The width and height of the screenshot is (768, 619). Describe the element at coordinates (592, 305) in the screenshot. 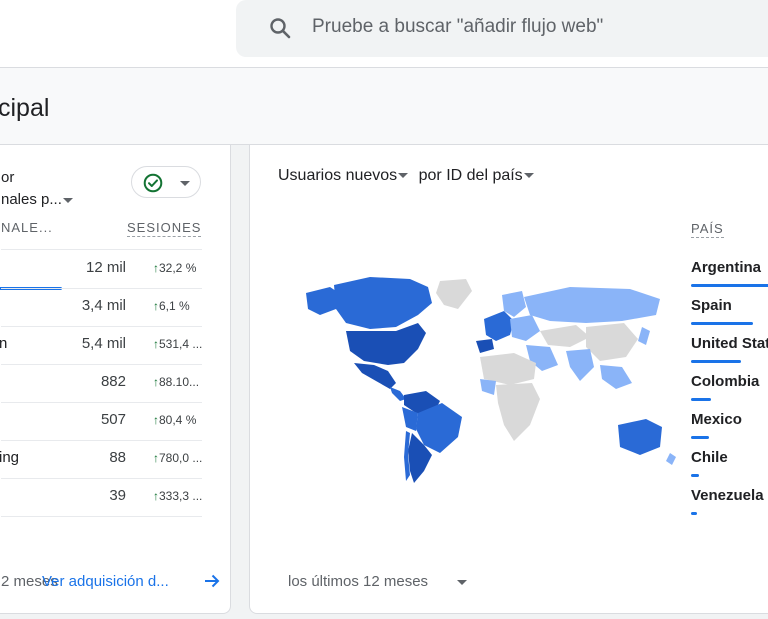

I see `region-russia` at that location.